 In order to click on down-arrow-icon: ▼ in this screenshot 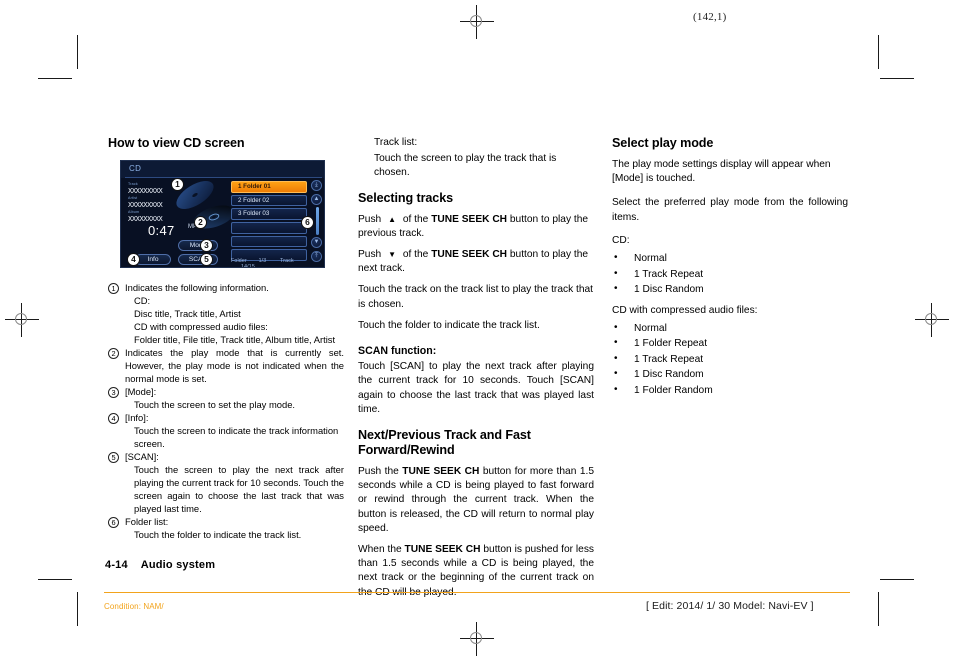, I will do `click(392, 255)`.